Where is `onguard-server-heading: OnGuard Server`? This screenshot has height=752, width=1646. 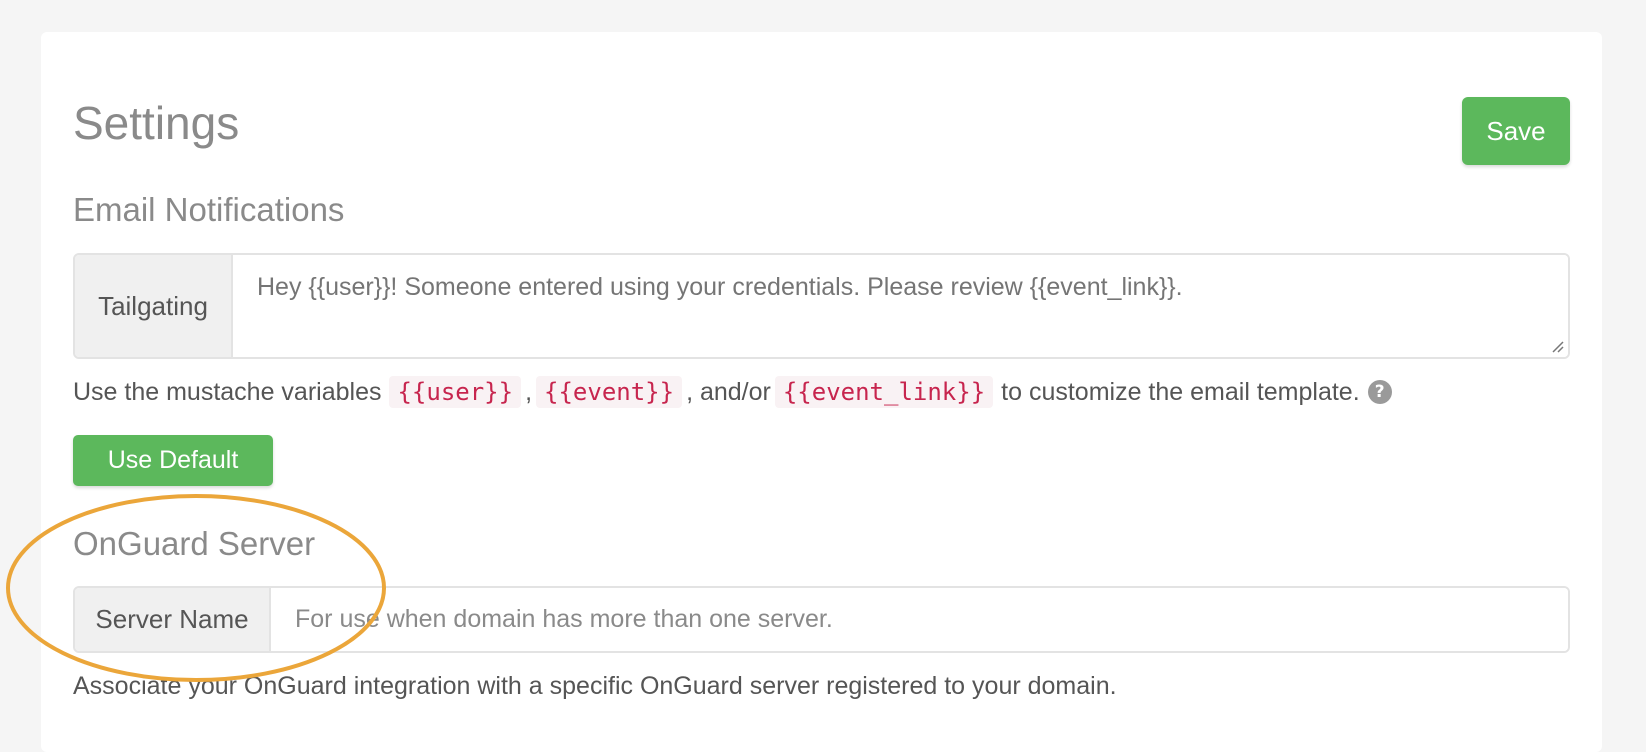
onguard-server-heading: OnGuard Server is located at coordinates (194, 543).